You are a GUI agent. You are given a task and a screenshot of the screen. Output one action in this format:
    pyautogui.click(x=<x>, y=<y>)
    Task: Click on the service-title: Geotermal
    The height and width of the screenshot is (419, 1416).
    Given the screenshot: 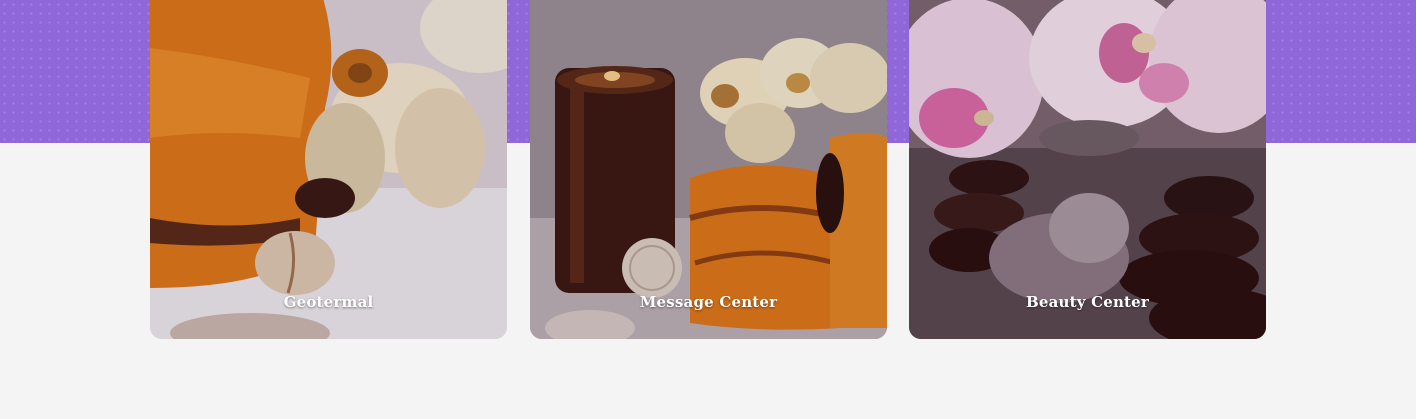 What is the action you would take?
    pyautogui.click(x=328, y=302)
    